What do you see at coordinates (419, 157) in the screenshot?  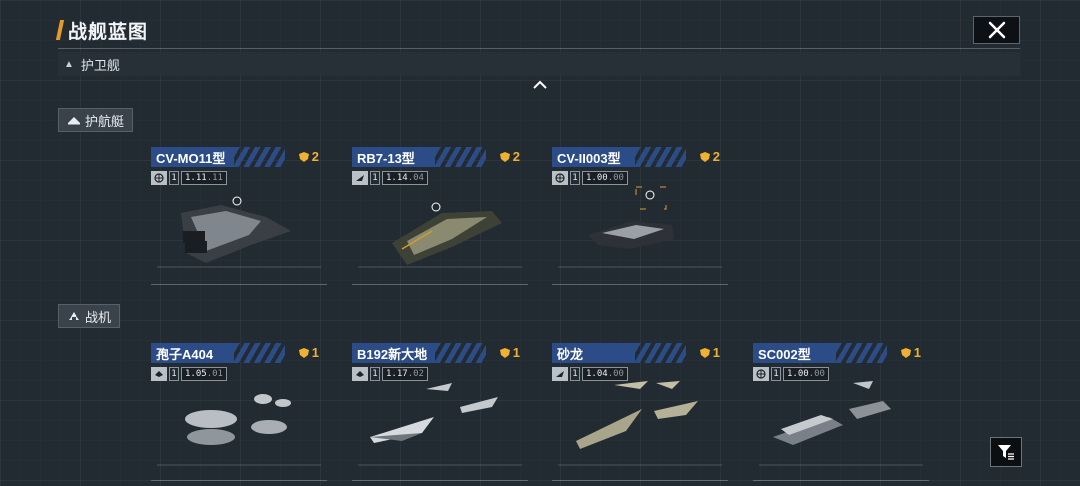 I see `ship-name: RB7-13型` at bounding box center [419, 157].